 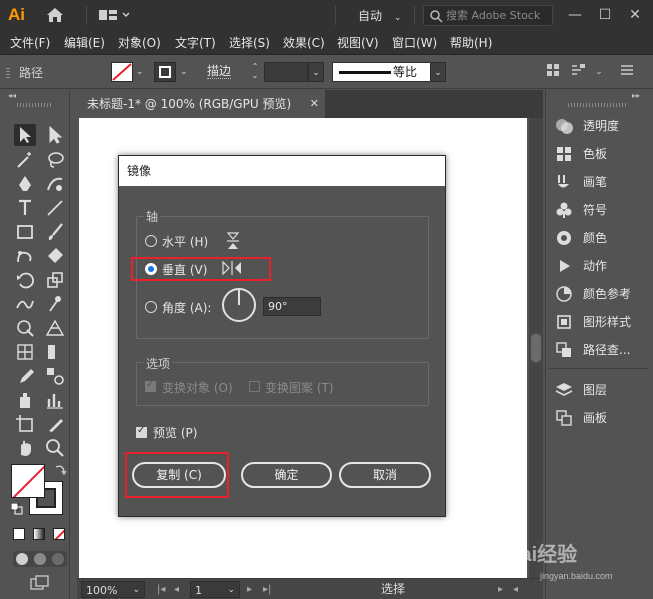 I want to click on previous-artboard-icon: ◂, so click(x=176, y=589).